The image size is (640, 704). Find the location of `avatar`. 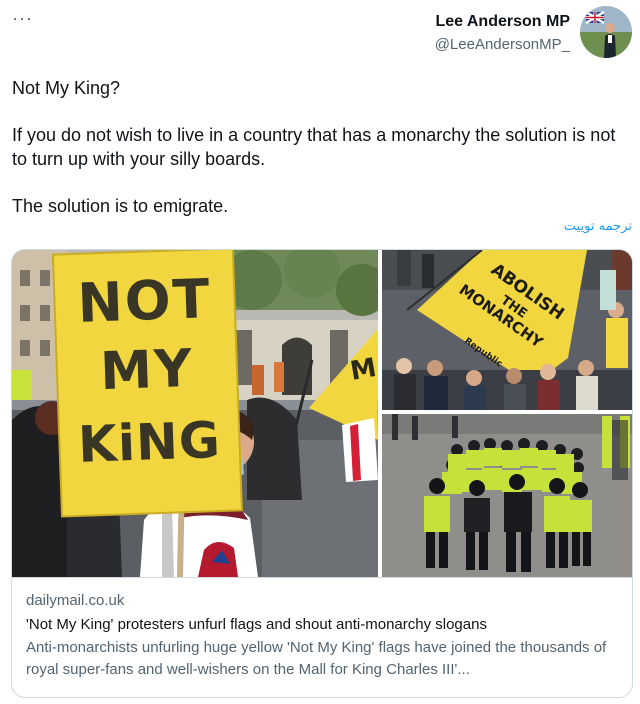

avatar is located at coordinates (606, 32).